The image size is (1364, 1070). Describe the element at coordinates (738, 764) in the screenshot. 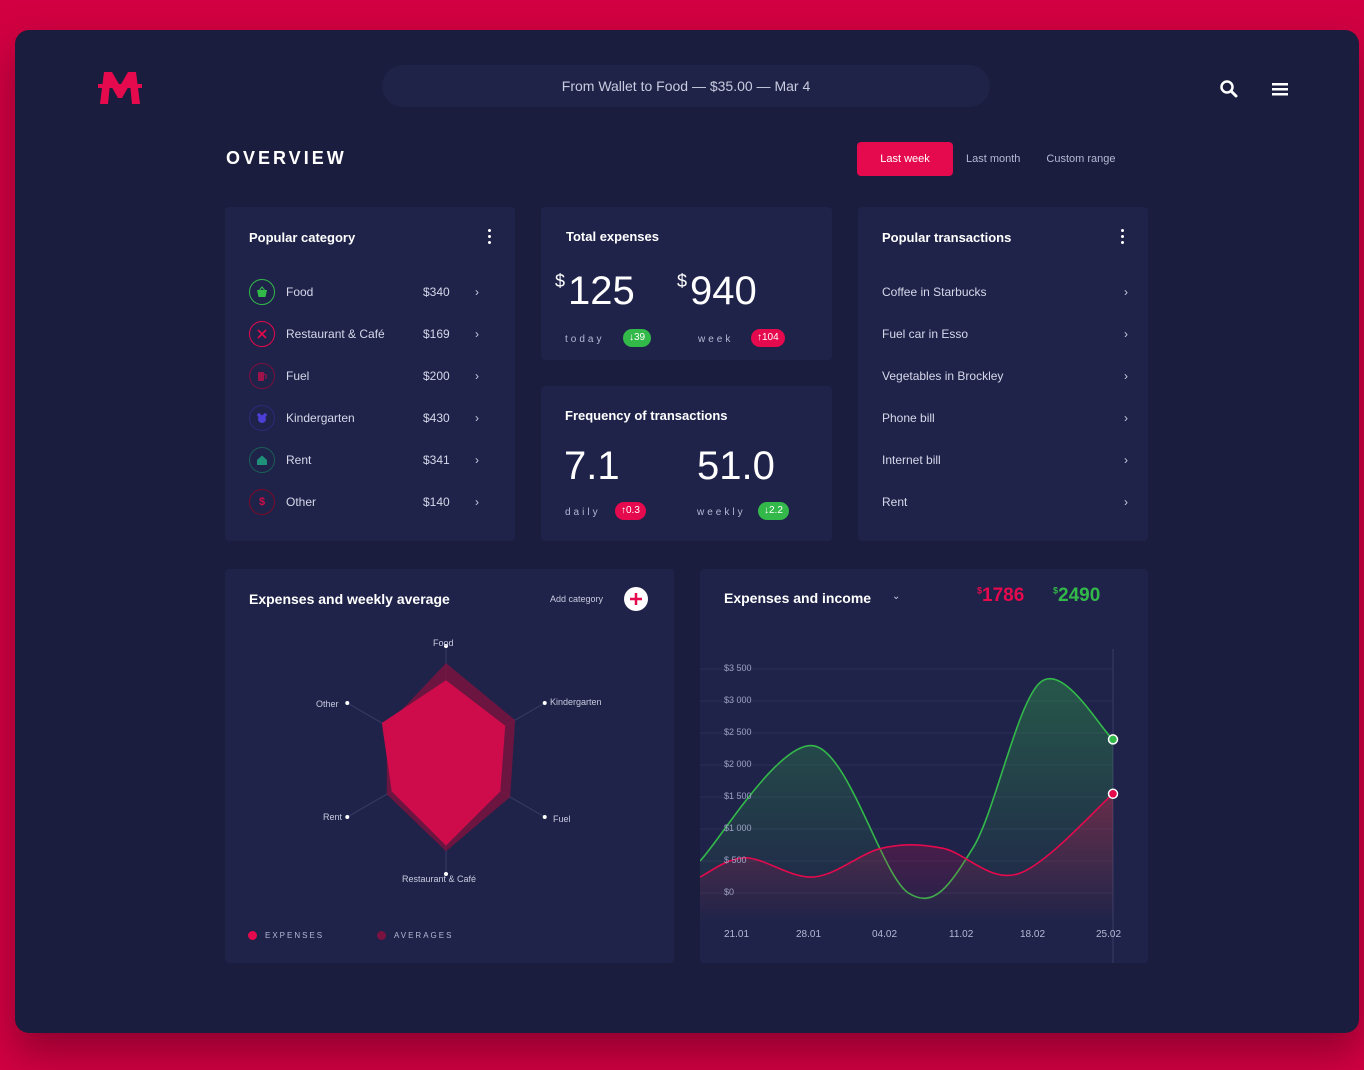

I see `y-tick-label: $2 000` at that location.